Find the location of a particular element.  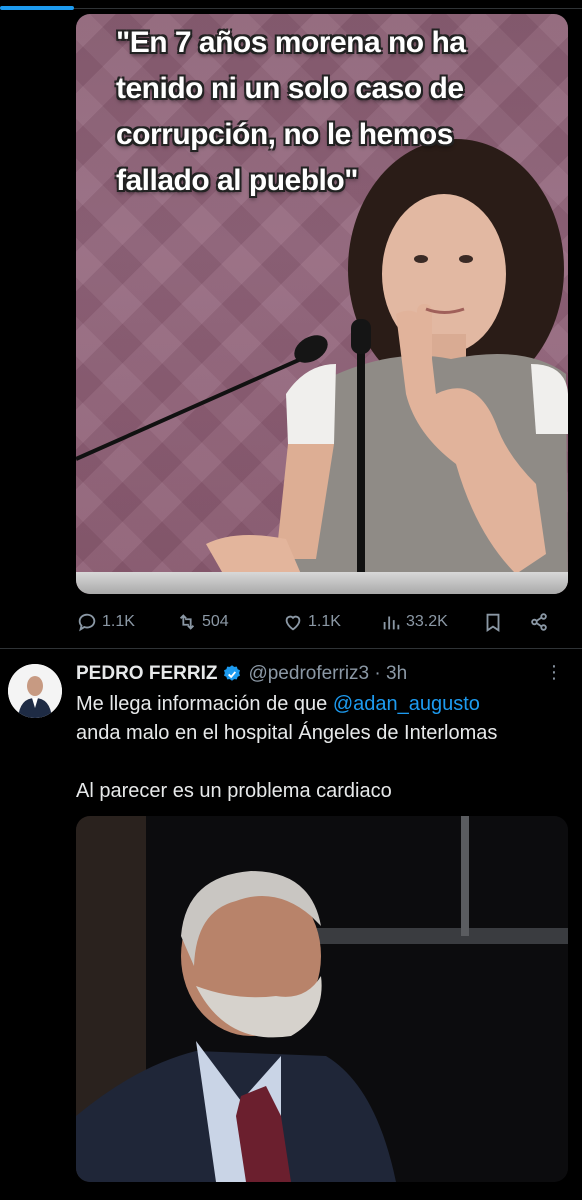

post-text-intro: Me llega información de que is located at coordinates (204, 704).